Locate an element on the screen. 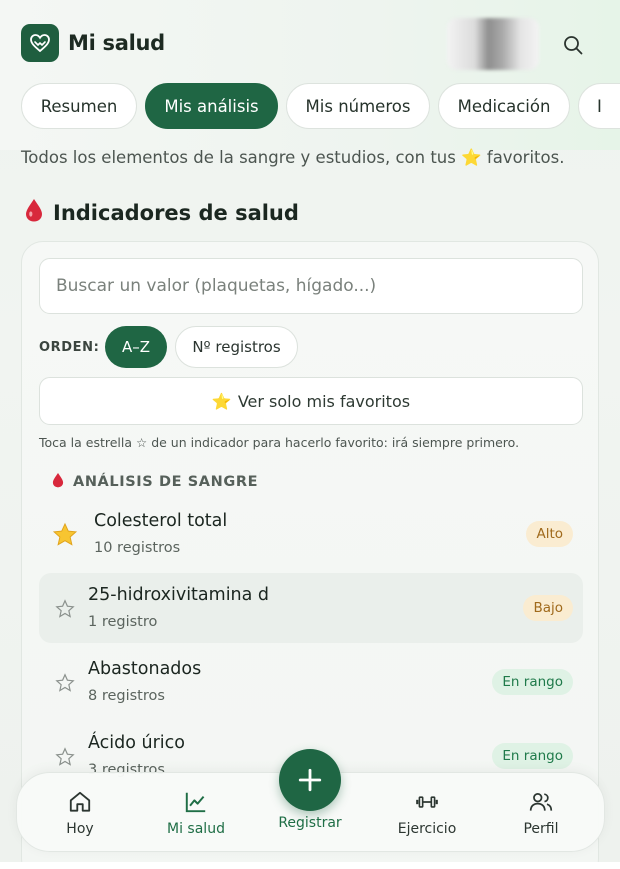  nav-hoy: Hoy is located at coordinates (80, 813).